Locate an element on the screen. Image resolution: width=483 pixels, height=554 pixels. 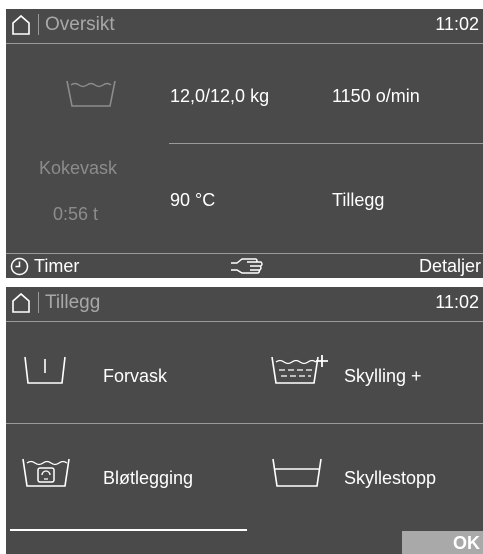
extras-value: Tillegg is located at coordinates (358, 200).